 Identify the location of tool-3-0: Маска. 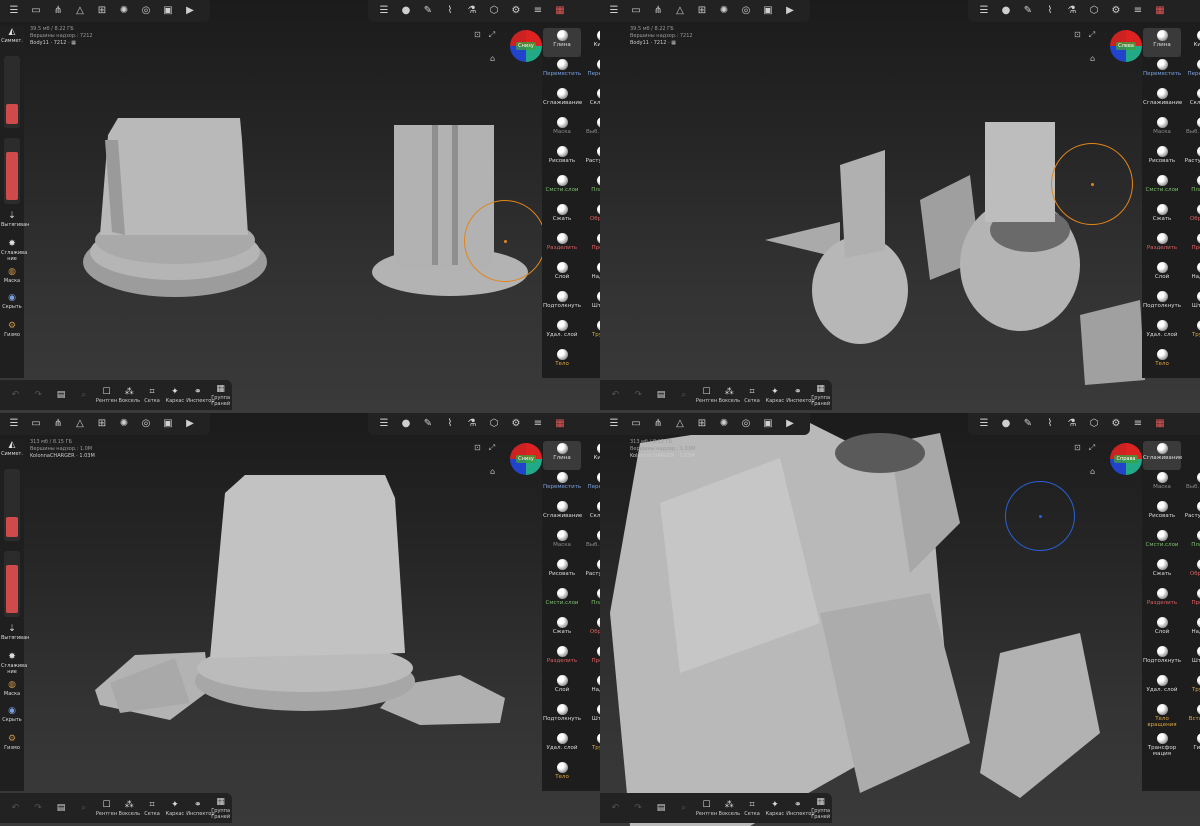
(562, 129).